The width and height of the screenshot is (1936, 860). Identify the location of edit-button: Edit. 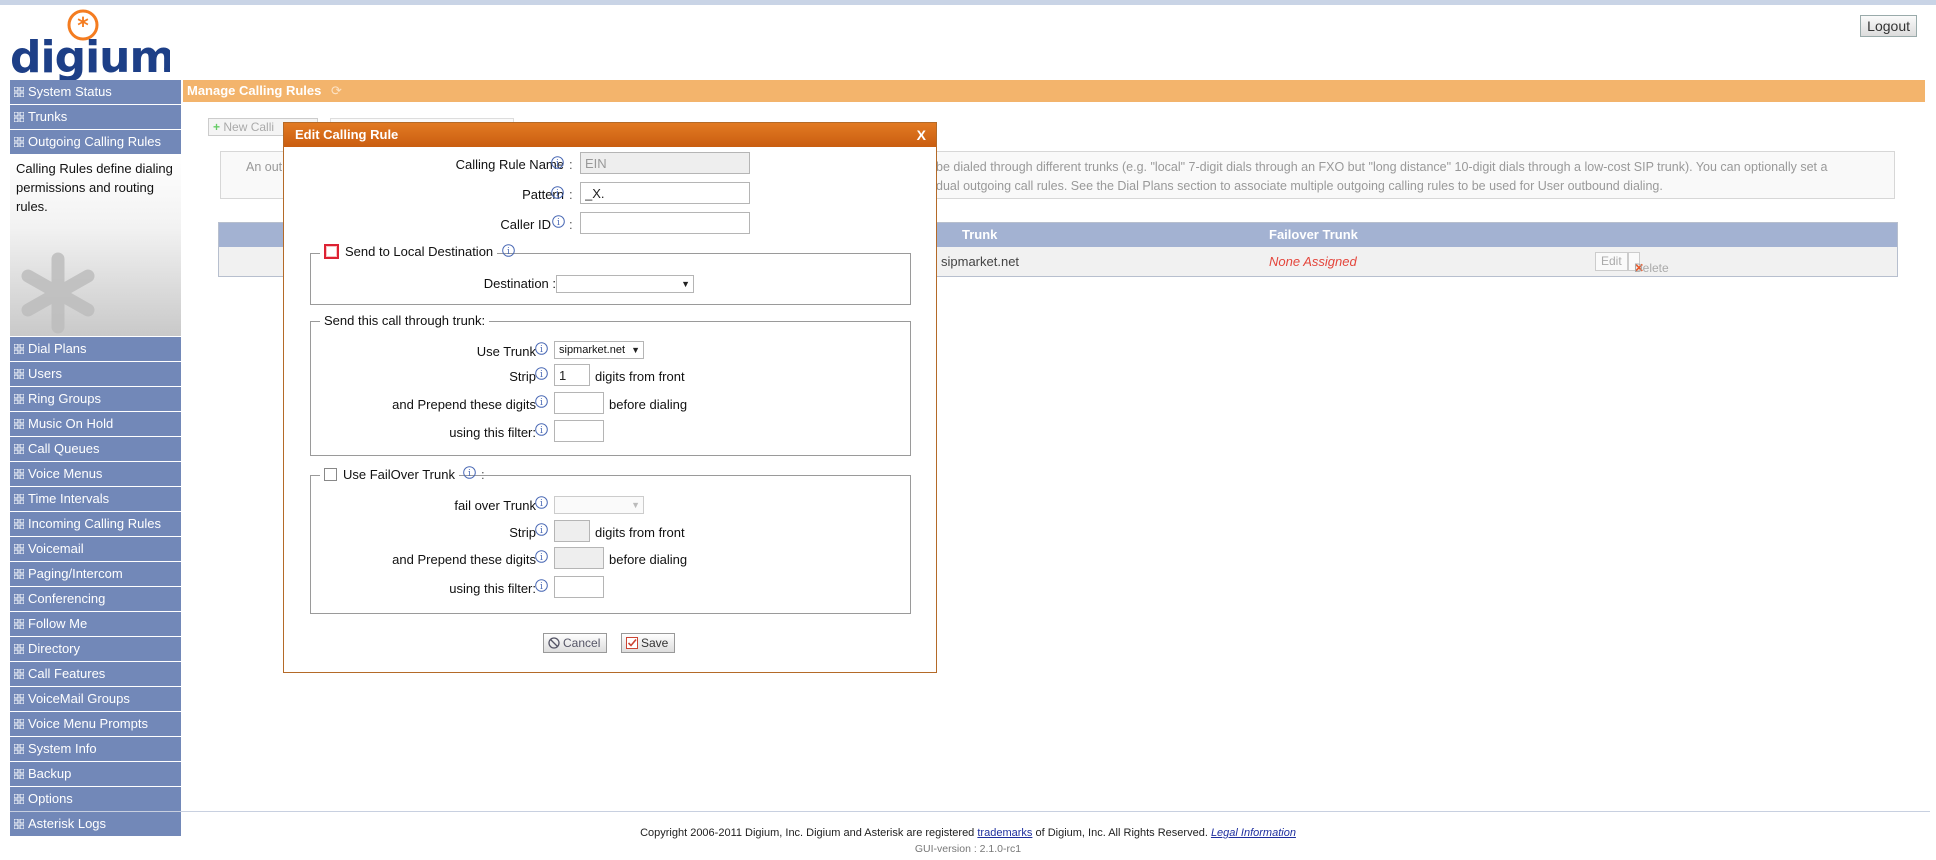
(1611, 261).